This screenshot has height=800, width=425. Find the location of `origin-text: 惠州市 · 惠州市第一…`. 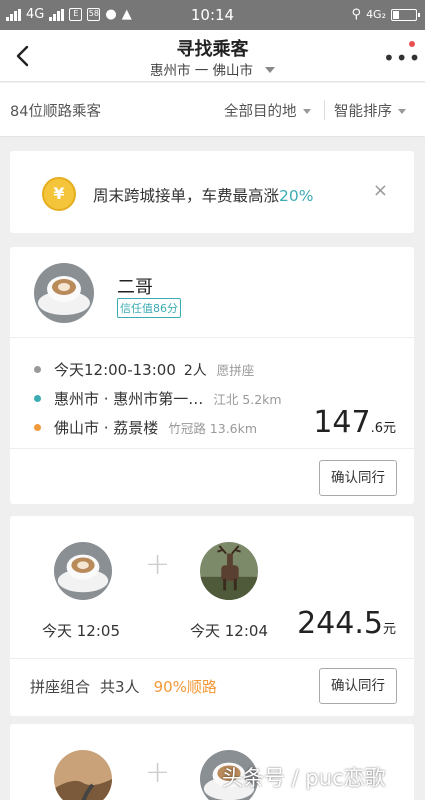

origin-text: 惠州市 · 惠州市第一… is located at coordinates (129, 399).